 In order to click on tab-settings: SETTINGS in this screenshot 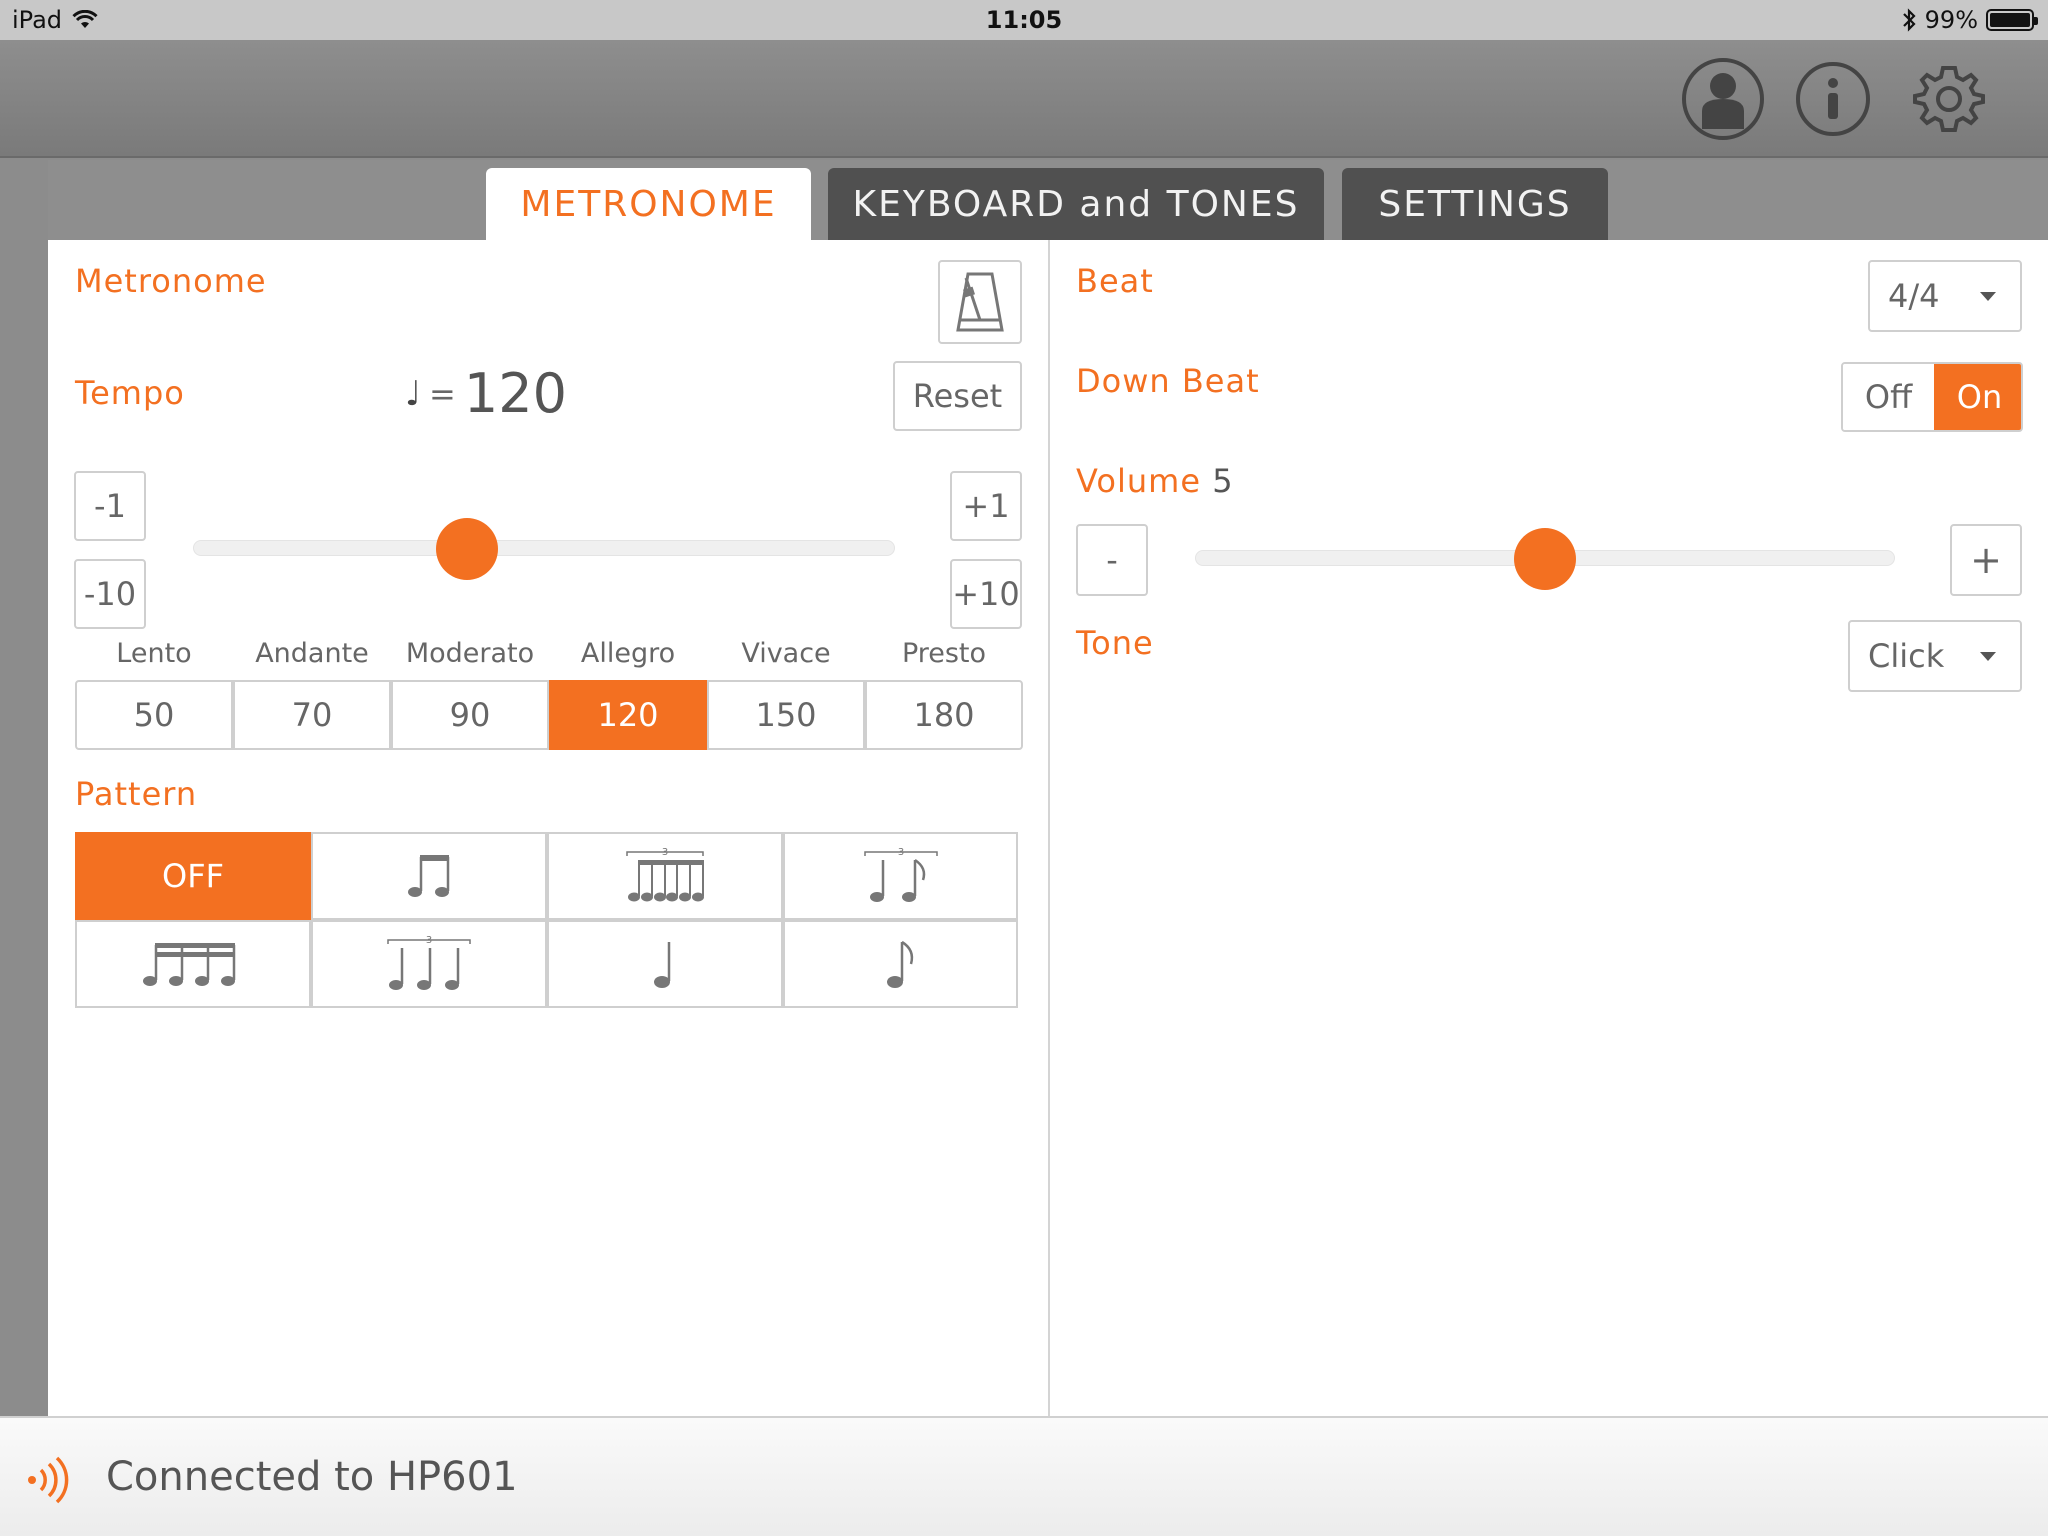, I will do `click(1475, 204)`.